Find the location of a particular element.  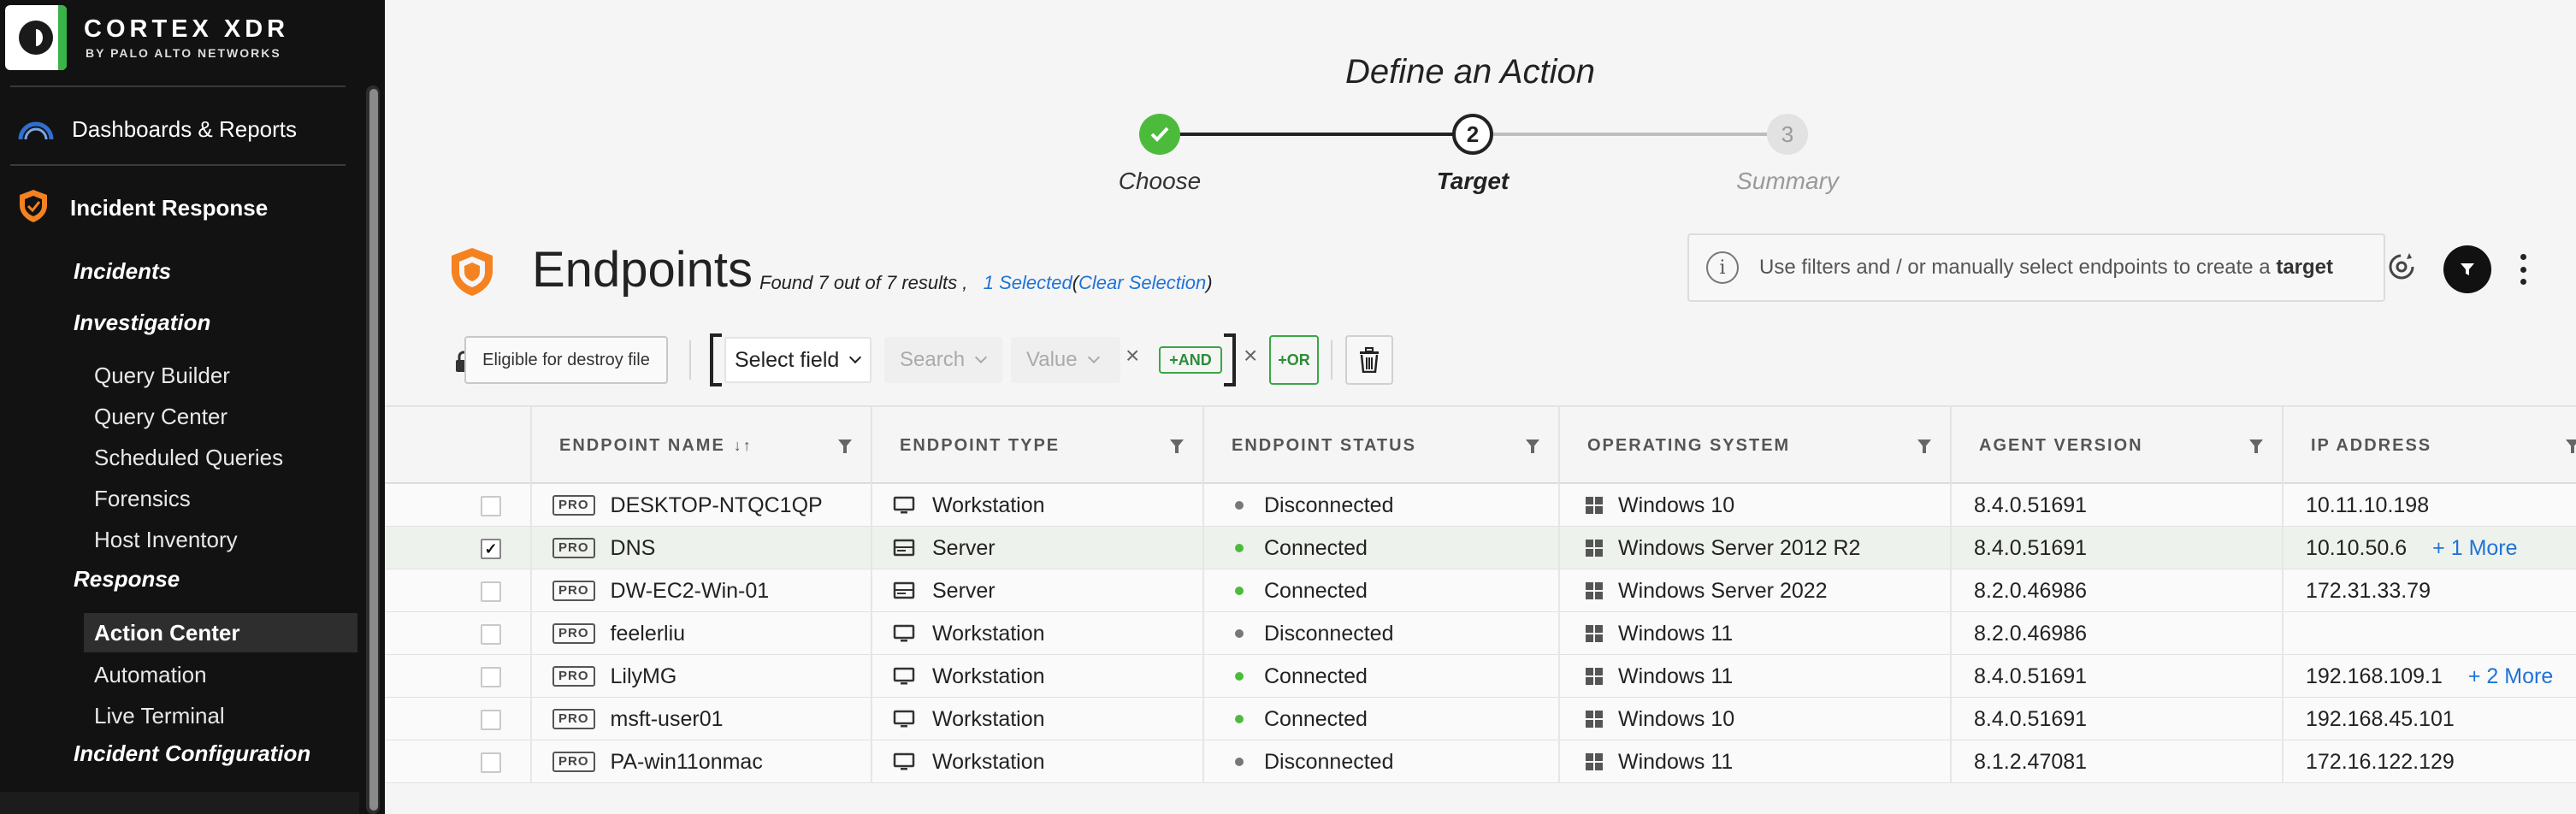

column-endpoint-name: ENDPOINT NAME ↓↑ is located at coordinates (700, 445).